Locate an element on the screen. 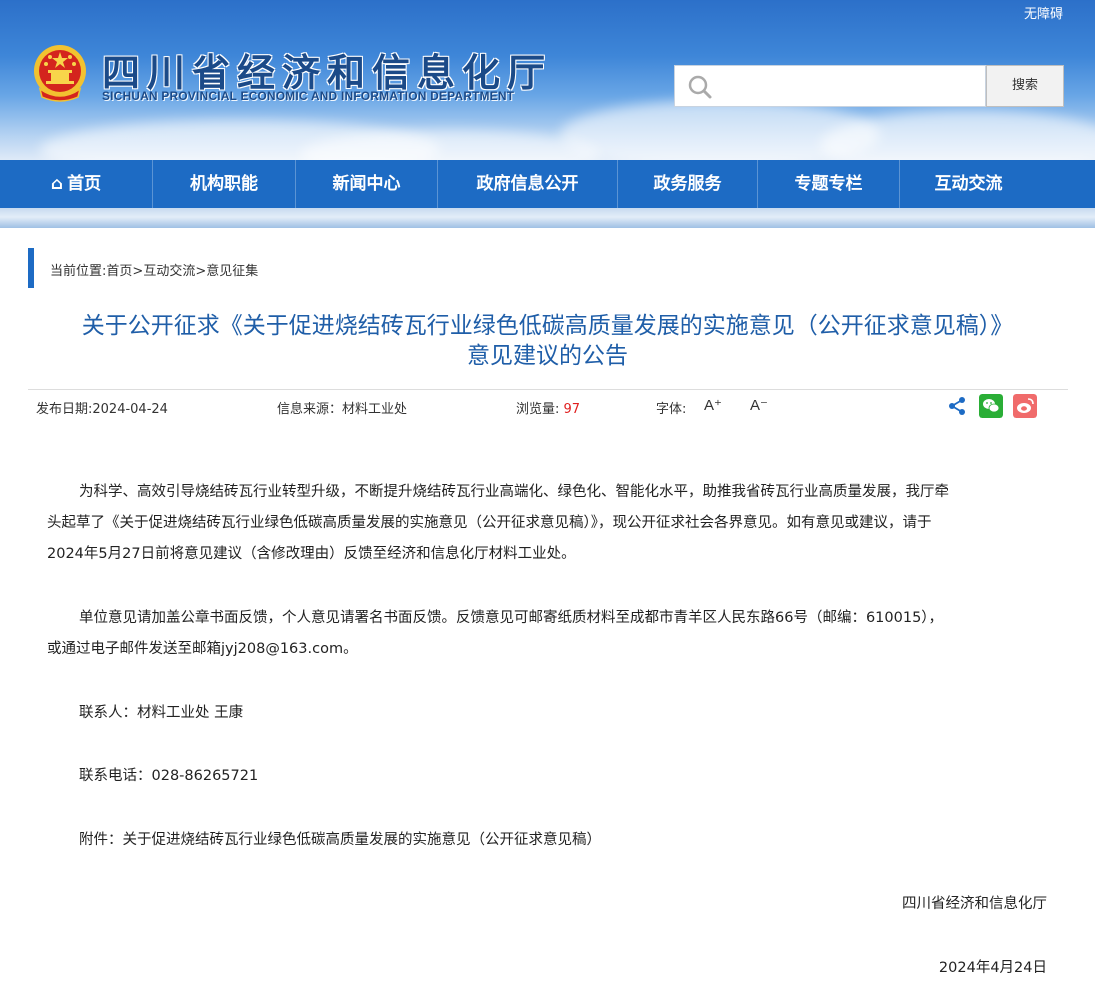  nav-interaction: 互动交流 is located at coordinates (968, 184).